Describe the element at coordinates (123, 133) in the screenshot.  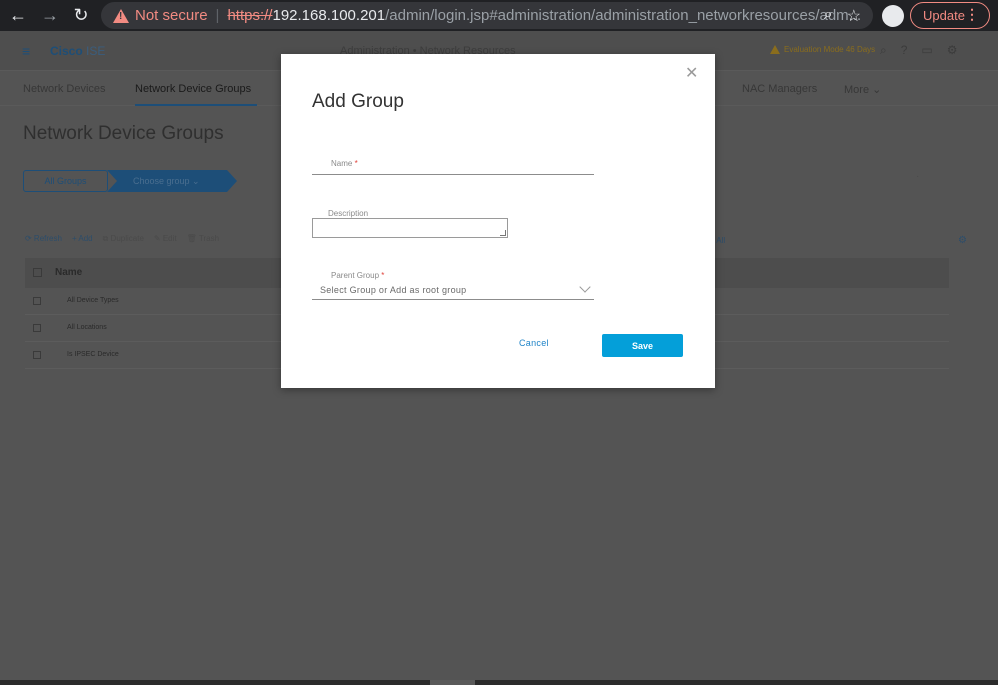
I see `page-title: Network Device Groups` at that location.